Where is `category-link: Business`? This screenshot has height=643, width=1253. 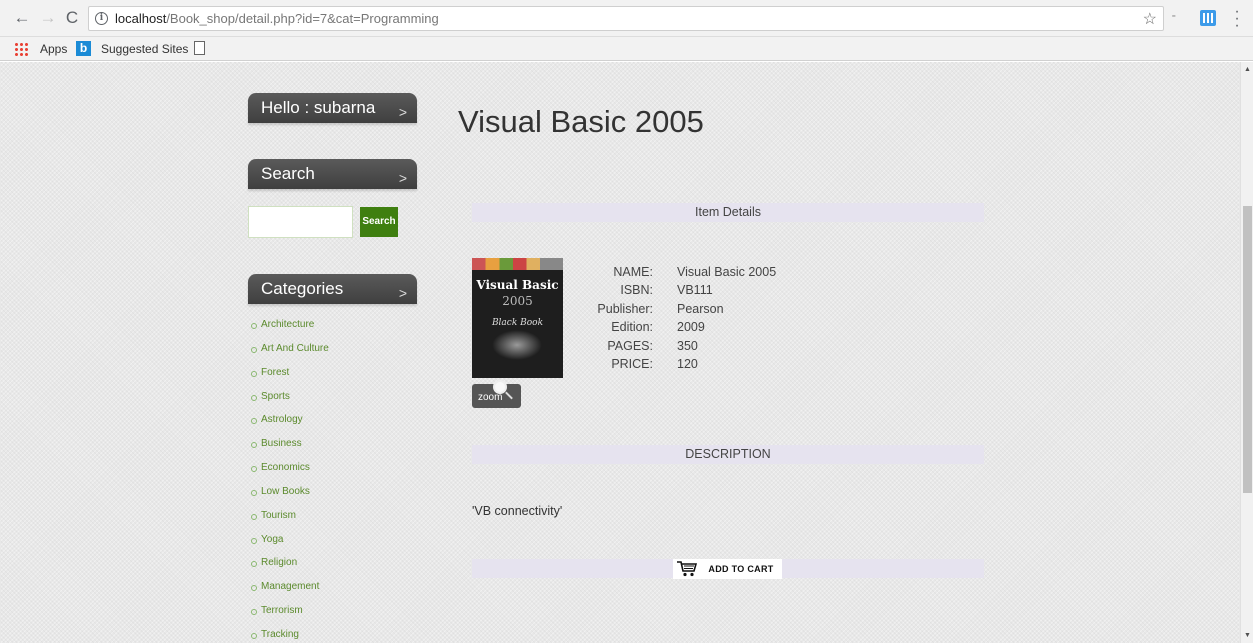
category-link: Business is located at coordinates (290, 444).